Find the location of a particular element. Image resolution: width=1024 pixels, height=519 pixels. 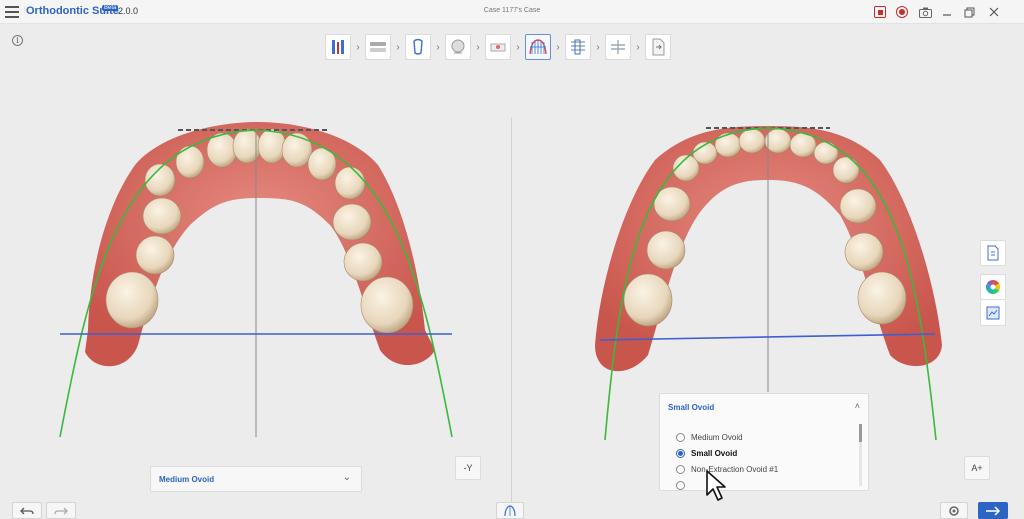

case-title: Case 1177's Case is located at coordinates (512, 10).